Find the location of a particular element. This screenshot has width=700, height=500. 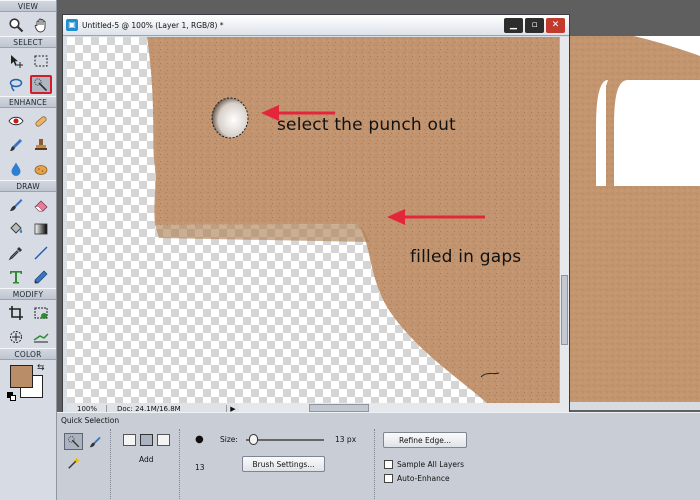

quick-selection-option is located at coordinates (73, 441).